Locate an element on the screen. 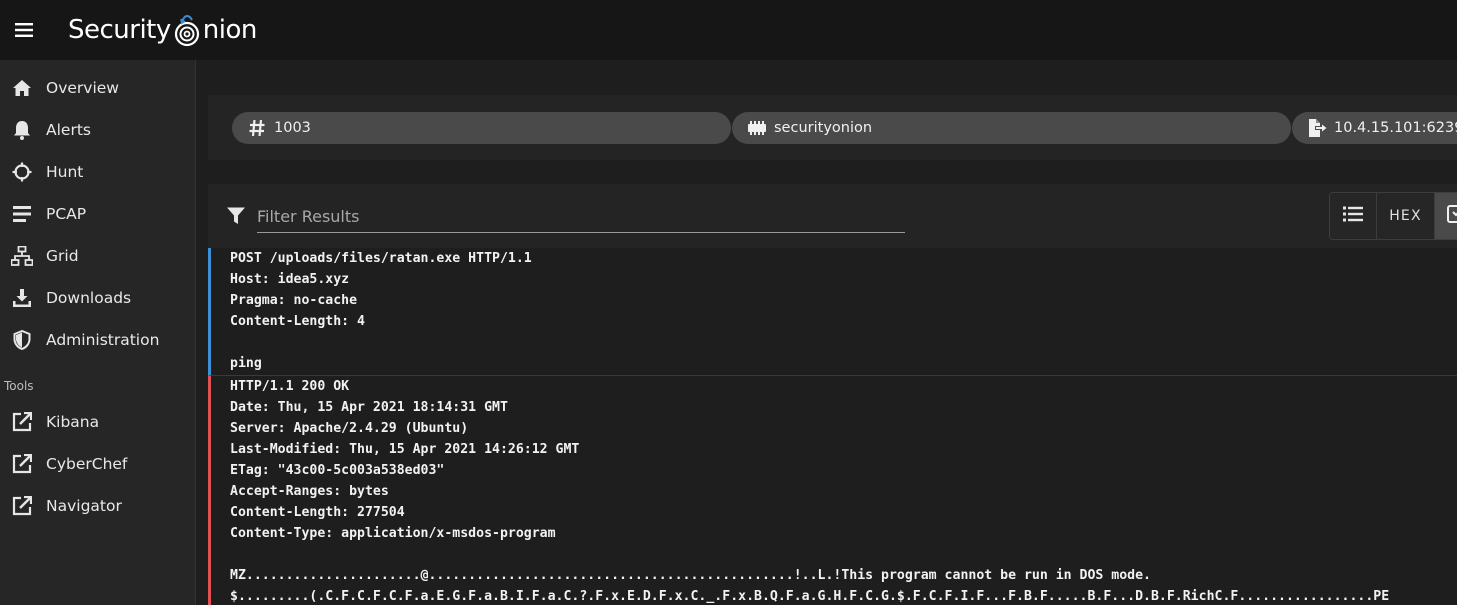 The height and width of the screenshot is (605, 1457). chip-text: securityonion is located at coordinates (823, 128).